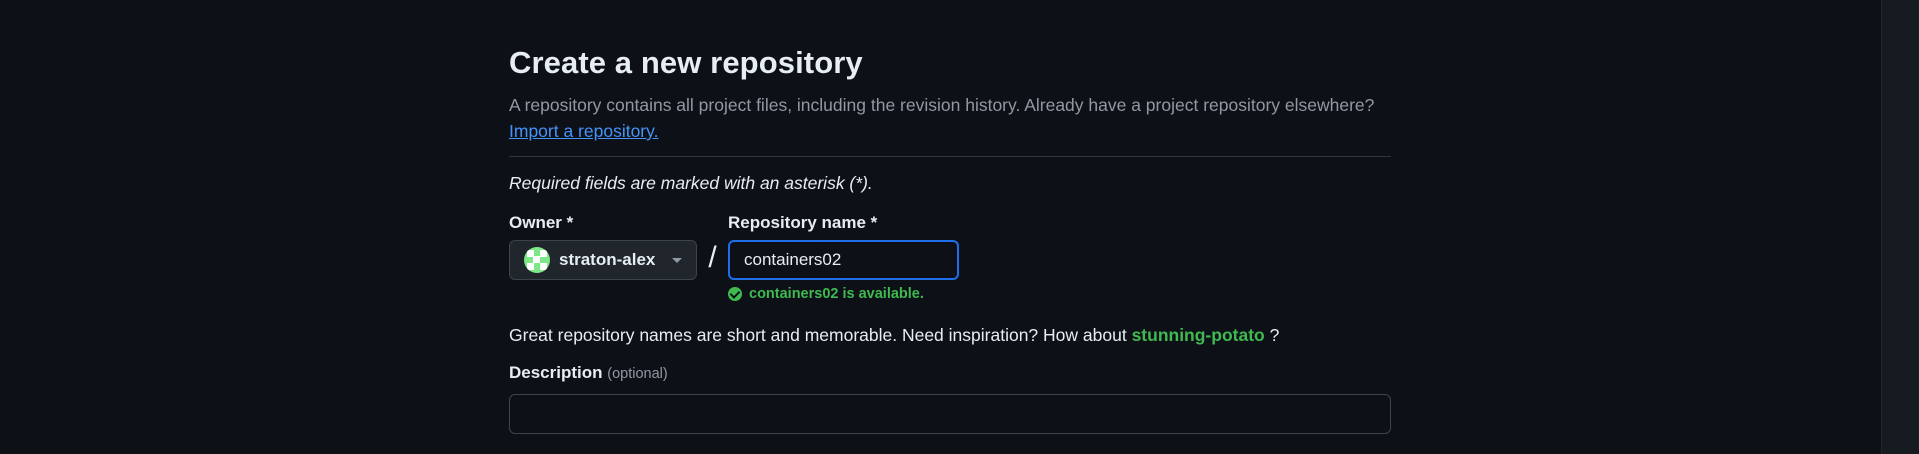  What do you see at coordinates (1274, 335) in the screenshot?
I see `suggestion-suffix: ?` at bounding box center [1274, 335].